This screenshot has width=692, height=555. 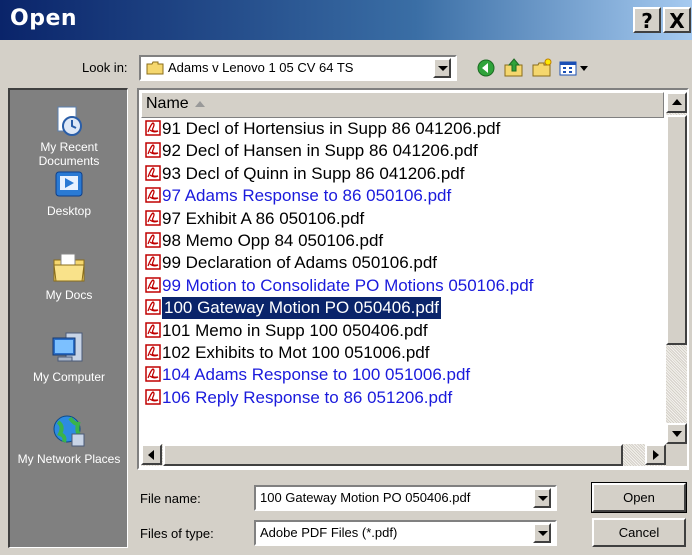 What do you see at coordinates (69, 267) in the screenshot?
I see `my-documents-icon` at bounding box center [69, 267].